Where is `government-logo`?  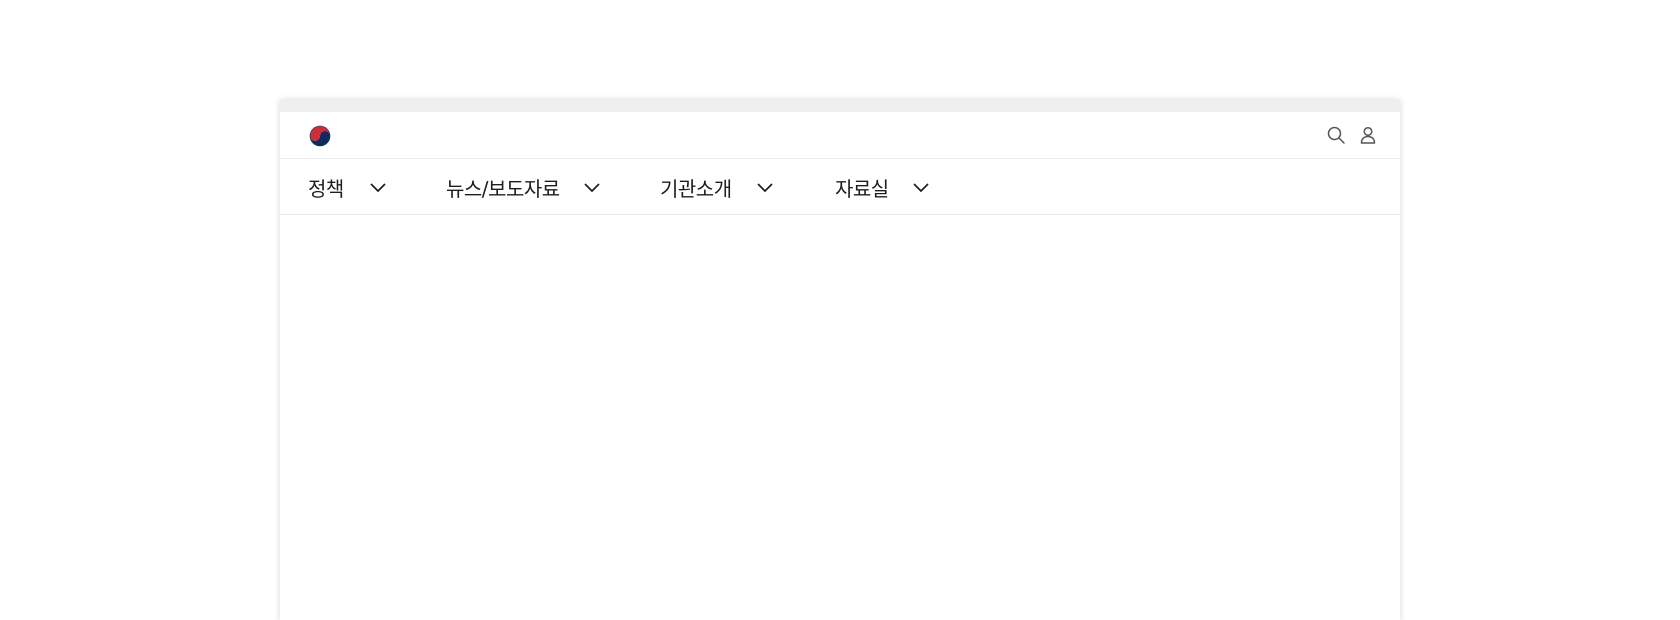
government-logo is located at coordinates (320, 136).